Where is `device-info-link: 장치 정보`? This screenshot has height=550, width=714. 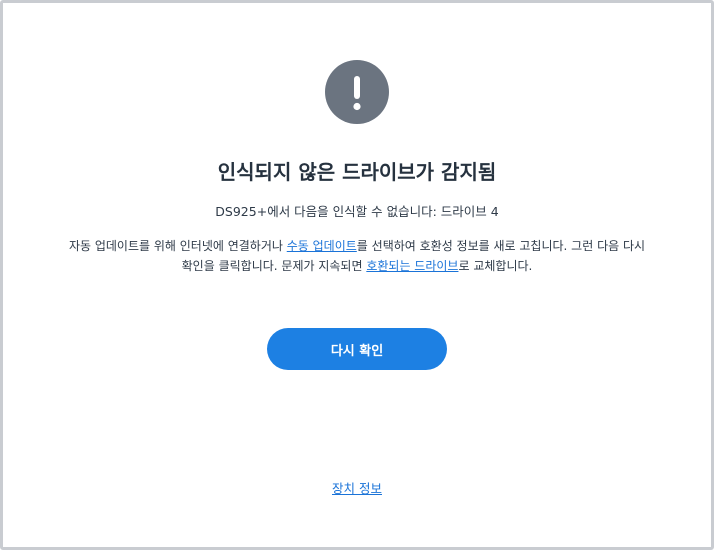 device-info-link: 장치 정보 is located at coordinates (357, 488).